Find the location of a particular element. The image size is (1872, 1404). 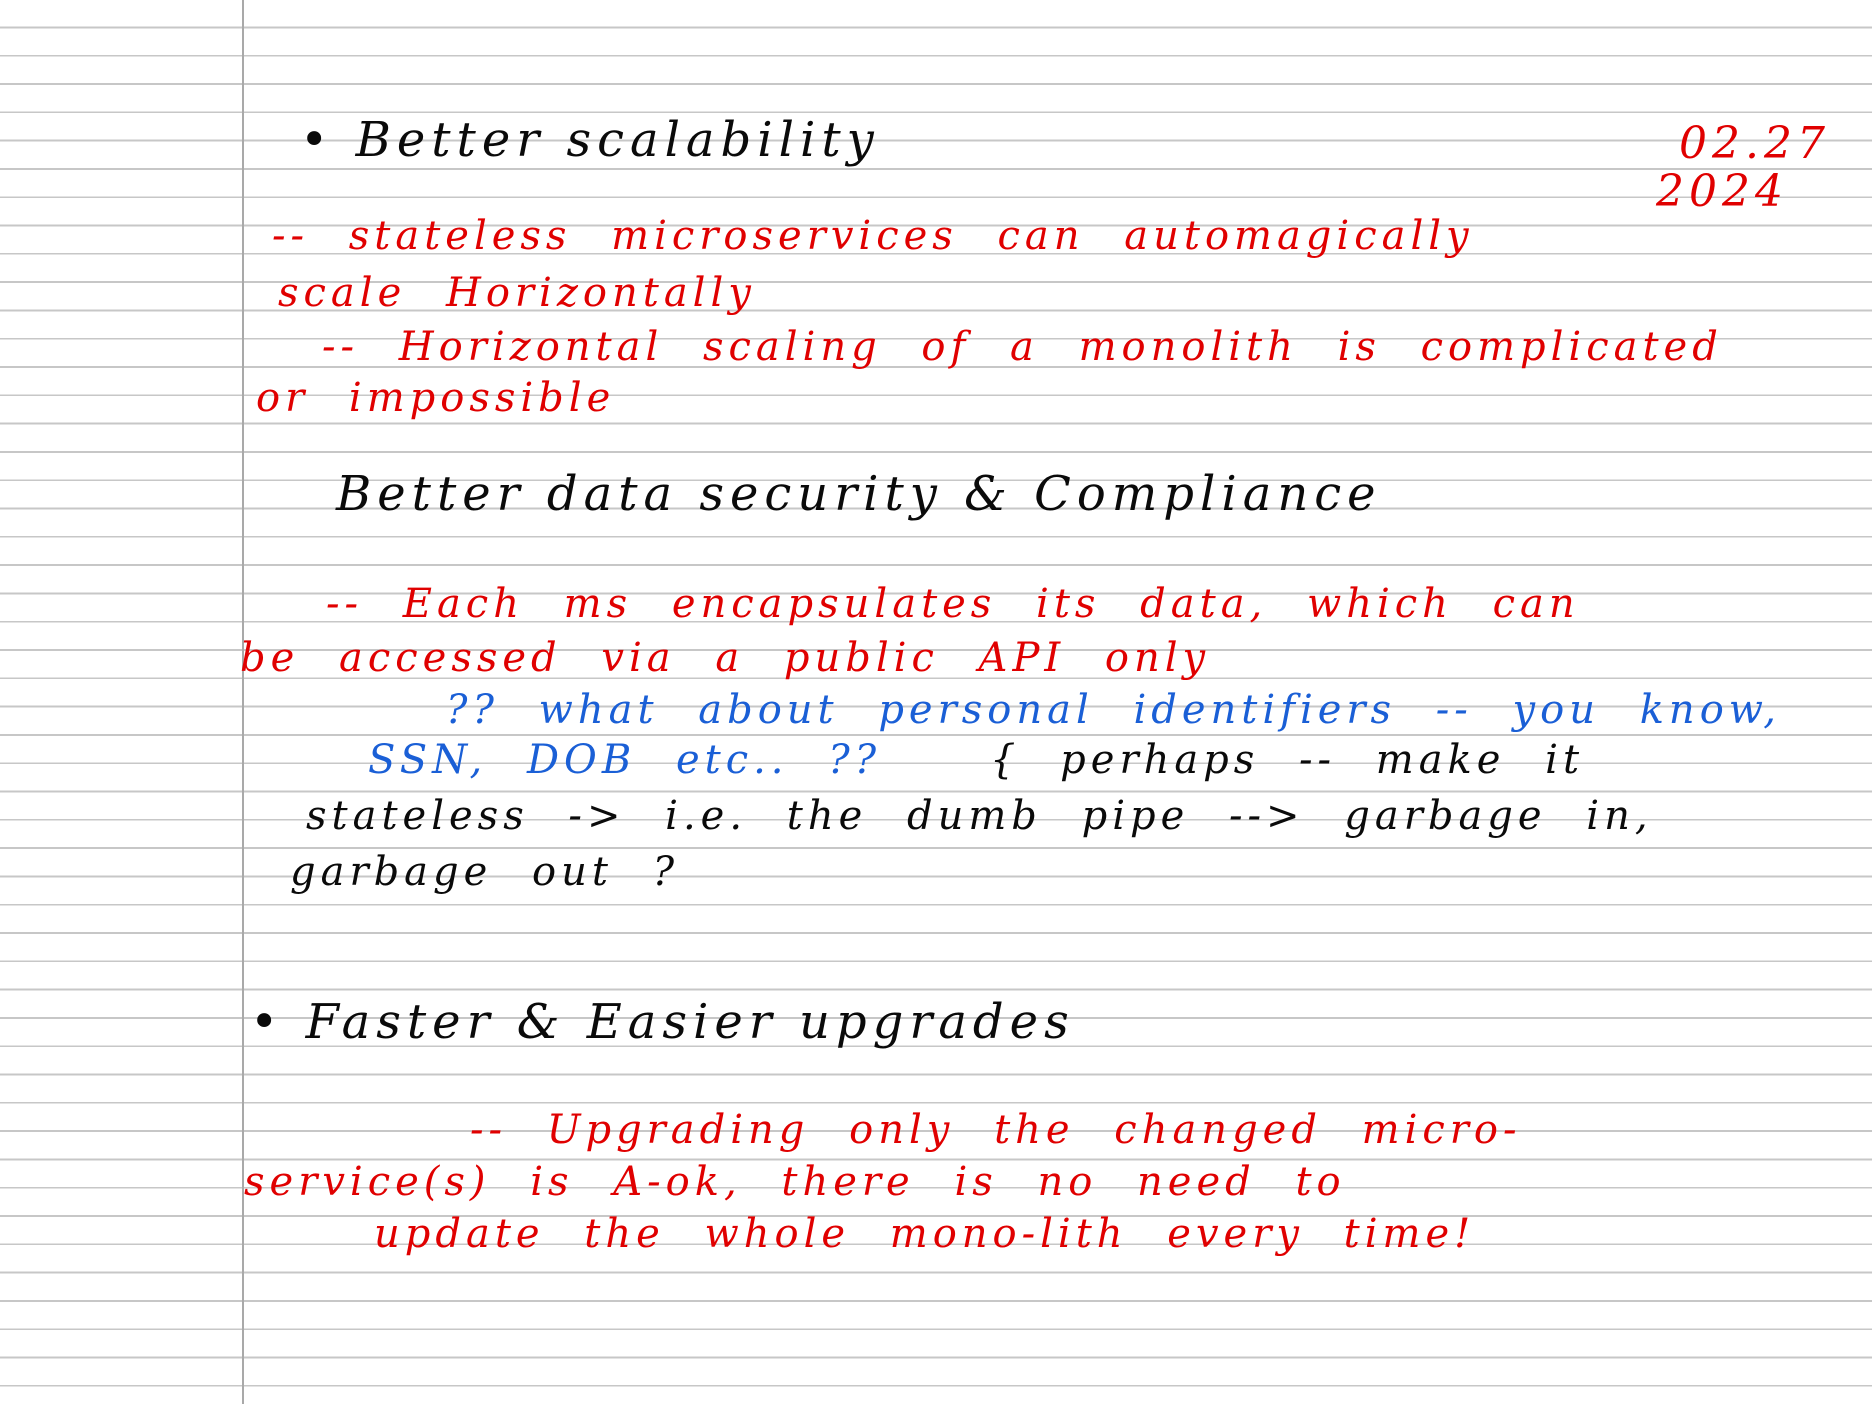

date-year: 2024 is located at coordinates (1722, 191).